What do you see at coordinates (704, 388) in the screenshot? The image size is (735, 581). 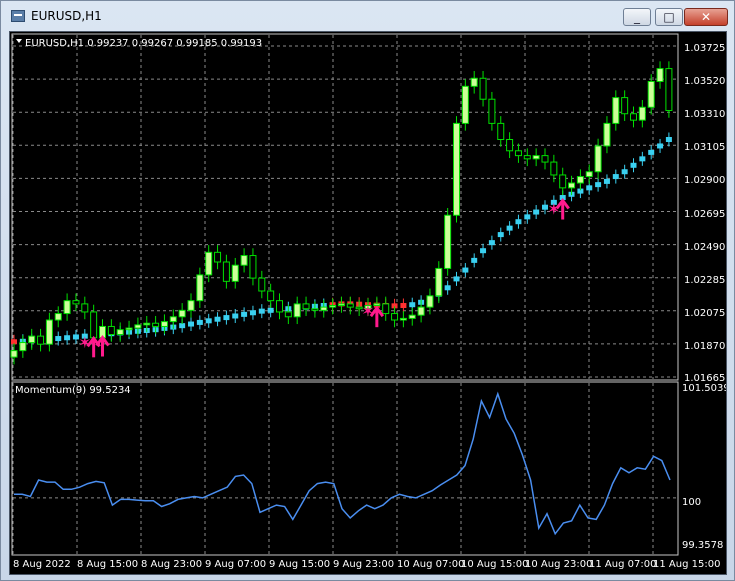 I see `momentum-label: 101.5039` at bounding box center [704, 388].